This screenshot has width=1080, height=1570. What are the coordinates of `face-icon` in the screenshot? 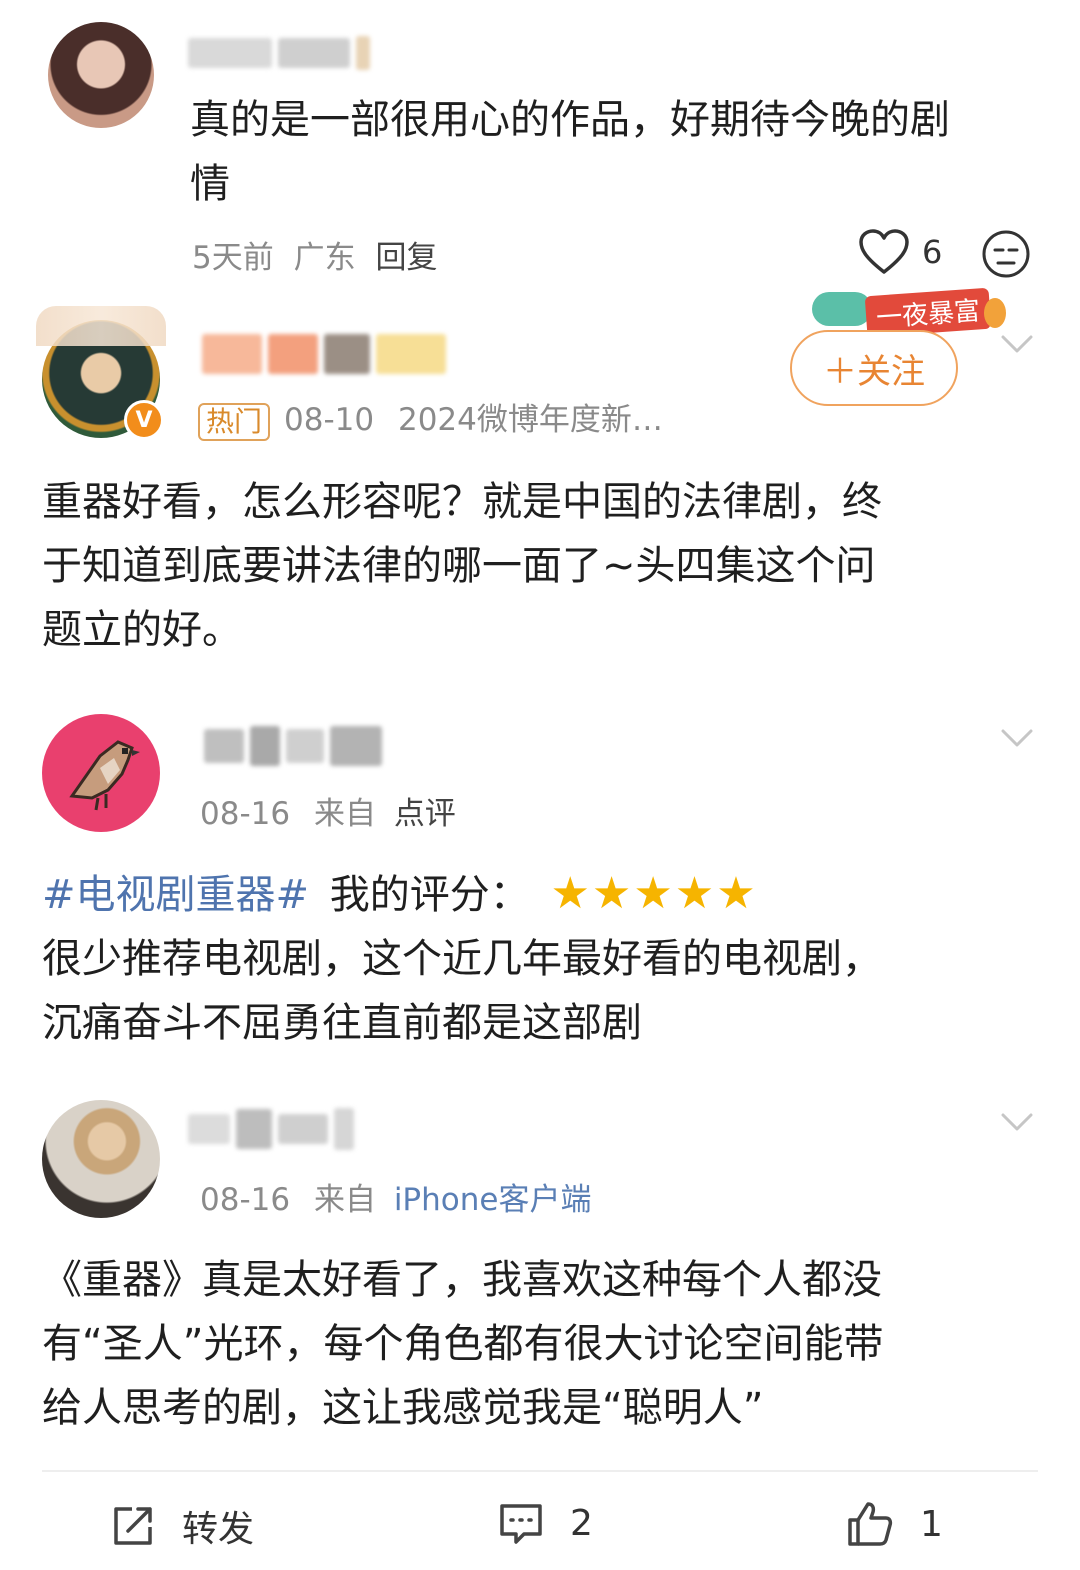 It's located at (1006, 254).